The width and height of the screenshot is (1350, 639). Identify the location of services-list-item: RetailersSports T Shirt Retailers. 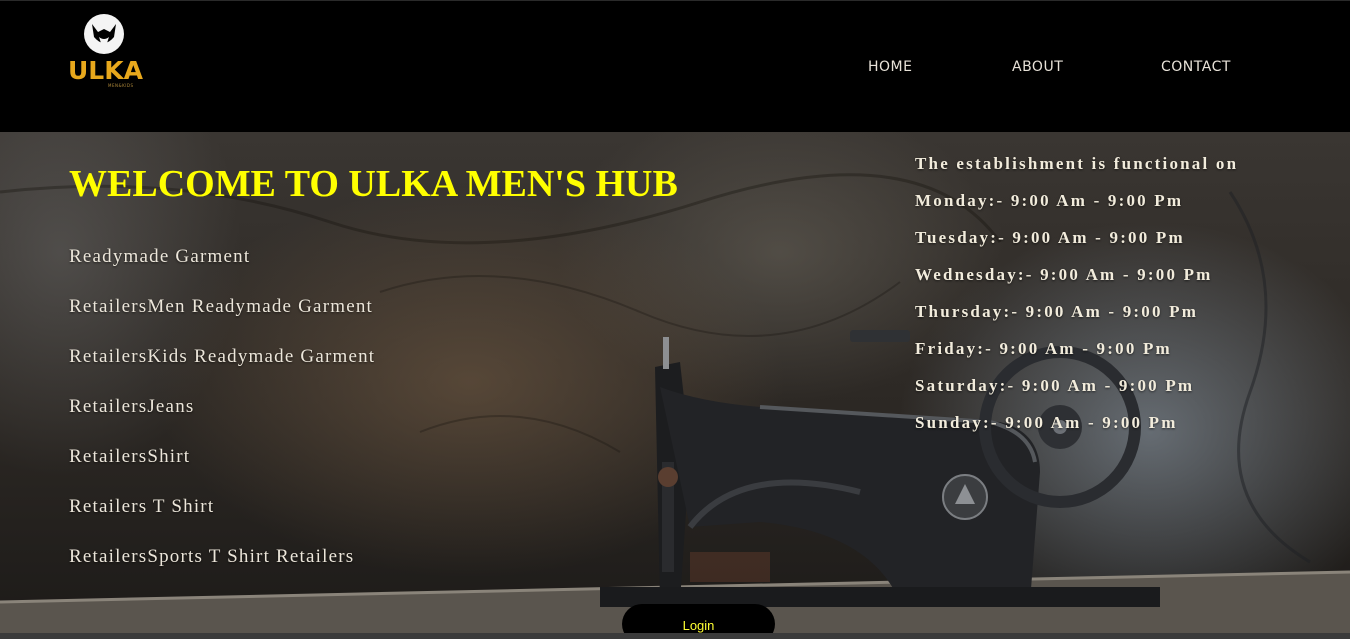
(212, 556).